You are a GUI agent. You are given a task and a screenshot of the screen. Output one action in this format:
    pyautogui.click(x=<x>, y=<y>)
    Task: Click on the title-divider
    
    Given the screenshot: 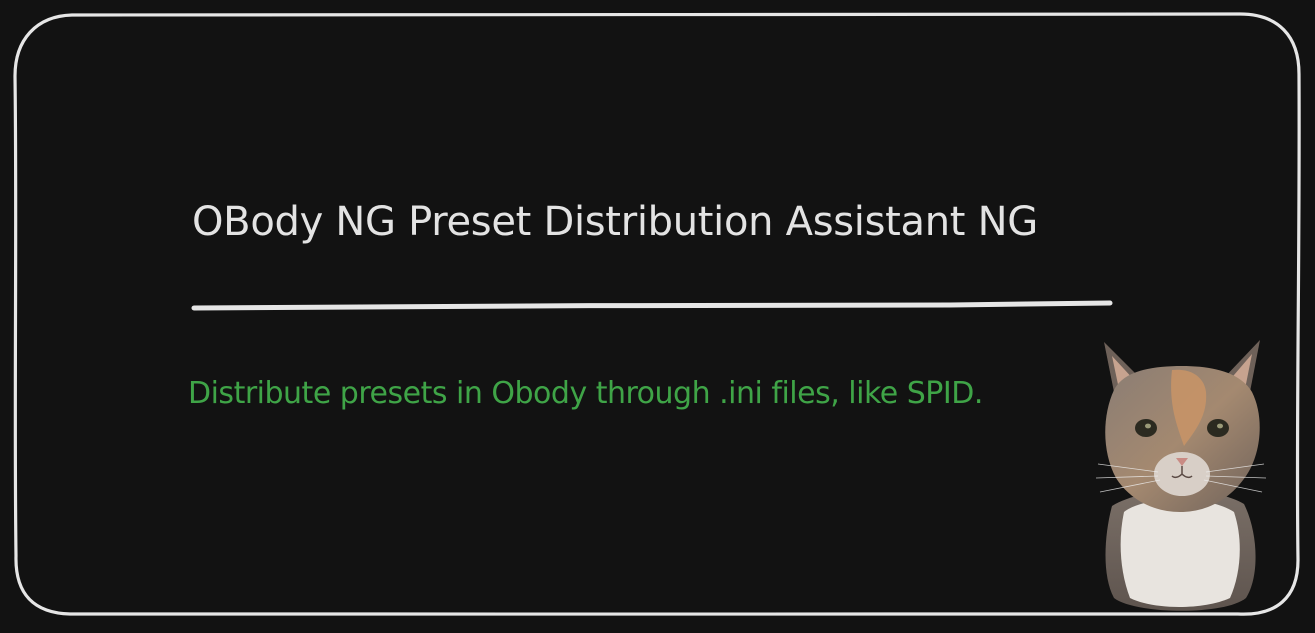 What is the action you would take?
    pyautogui.click(x=652, y=305)
    